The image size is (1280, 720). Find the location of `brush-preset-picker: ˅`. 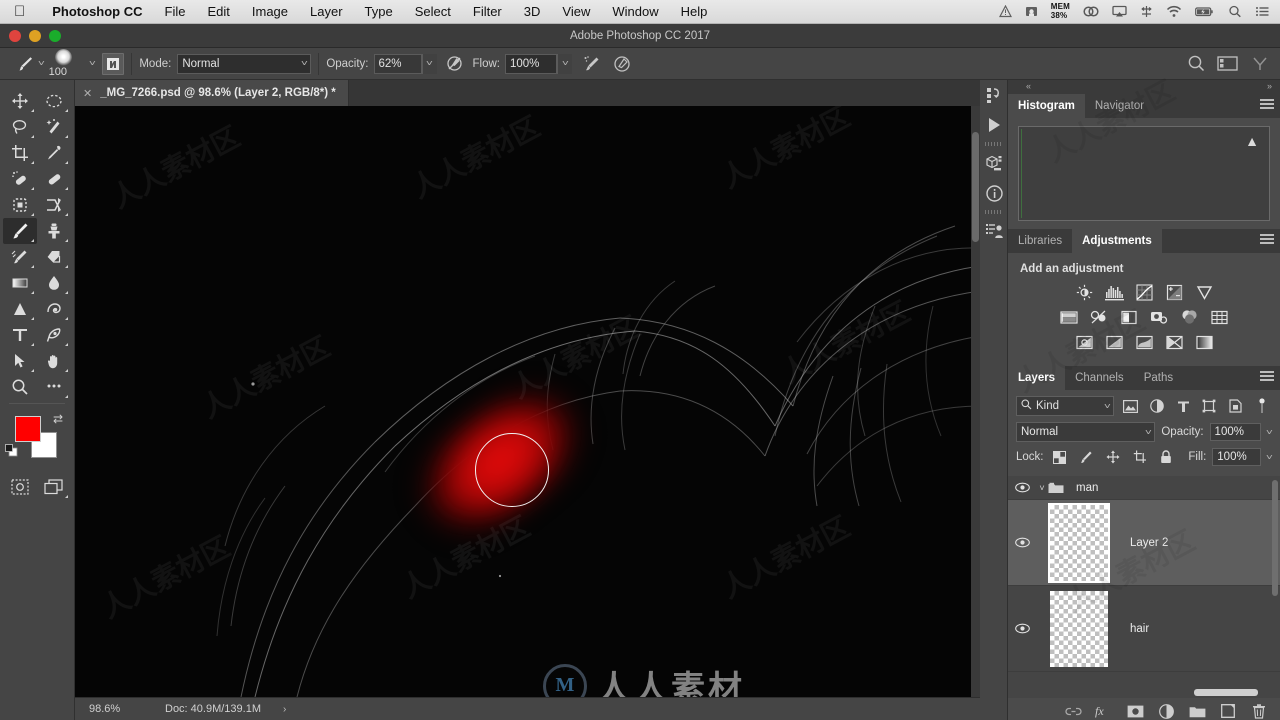

brush-preset-picker: ˅ is located at coordinates (22, 64).